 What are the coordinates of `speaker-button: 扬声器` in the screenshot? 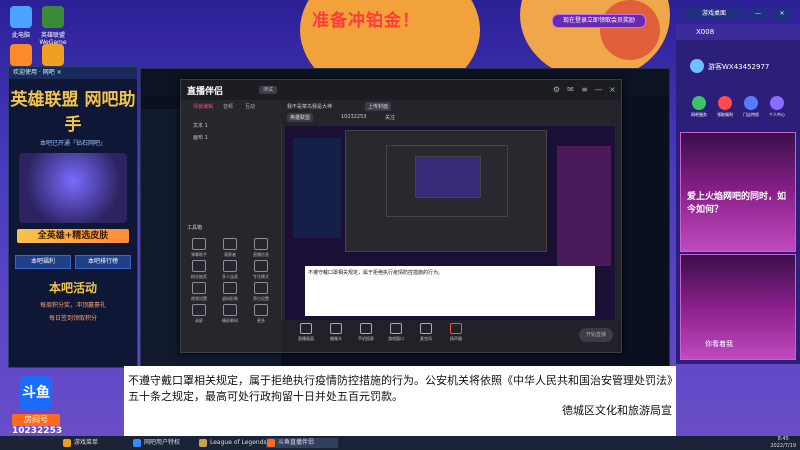 It's located at (456, 332).